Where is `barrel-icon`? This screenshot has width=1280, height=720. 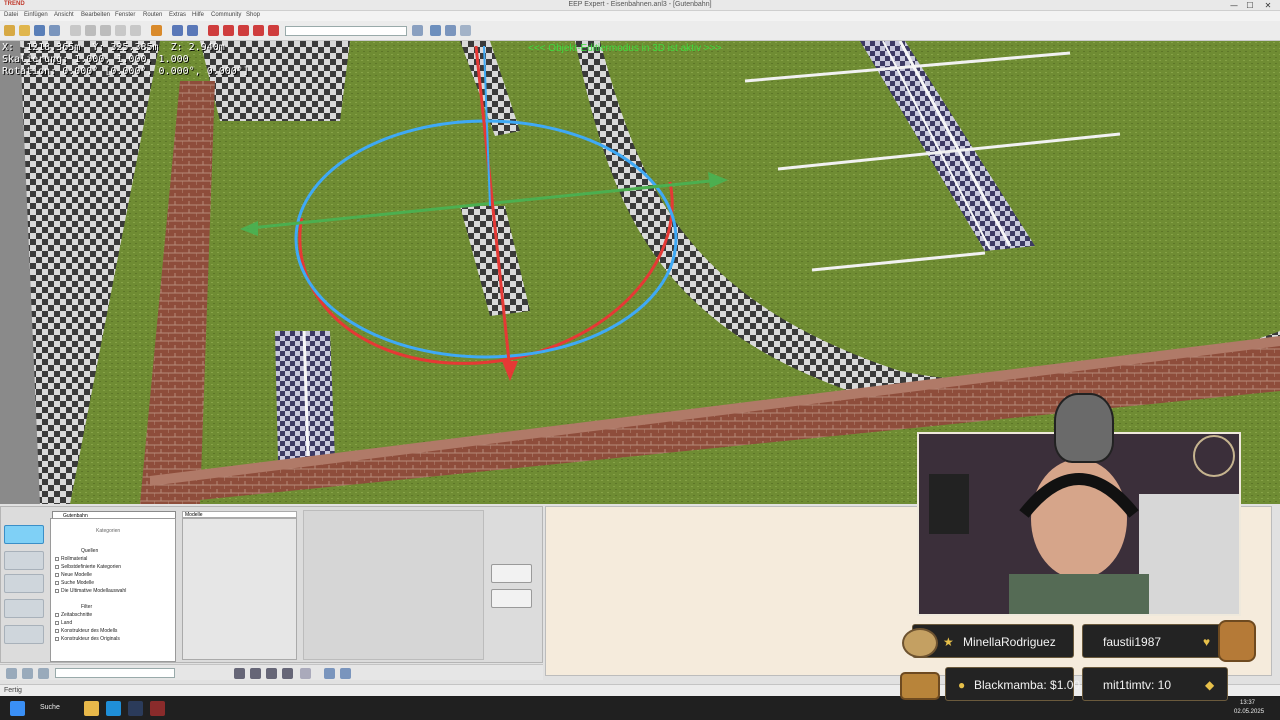 barrel-icon is located at coordinates (1237, 641).